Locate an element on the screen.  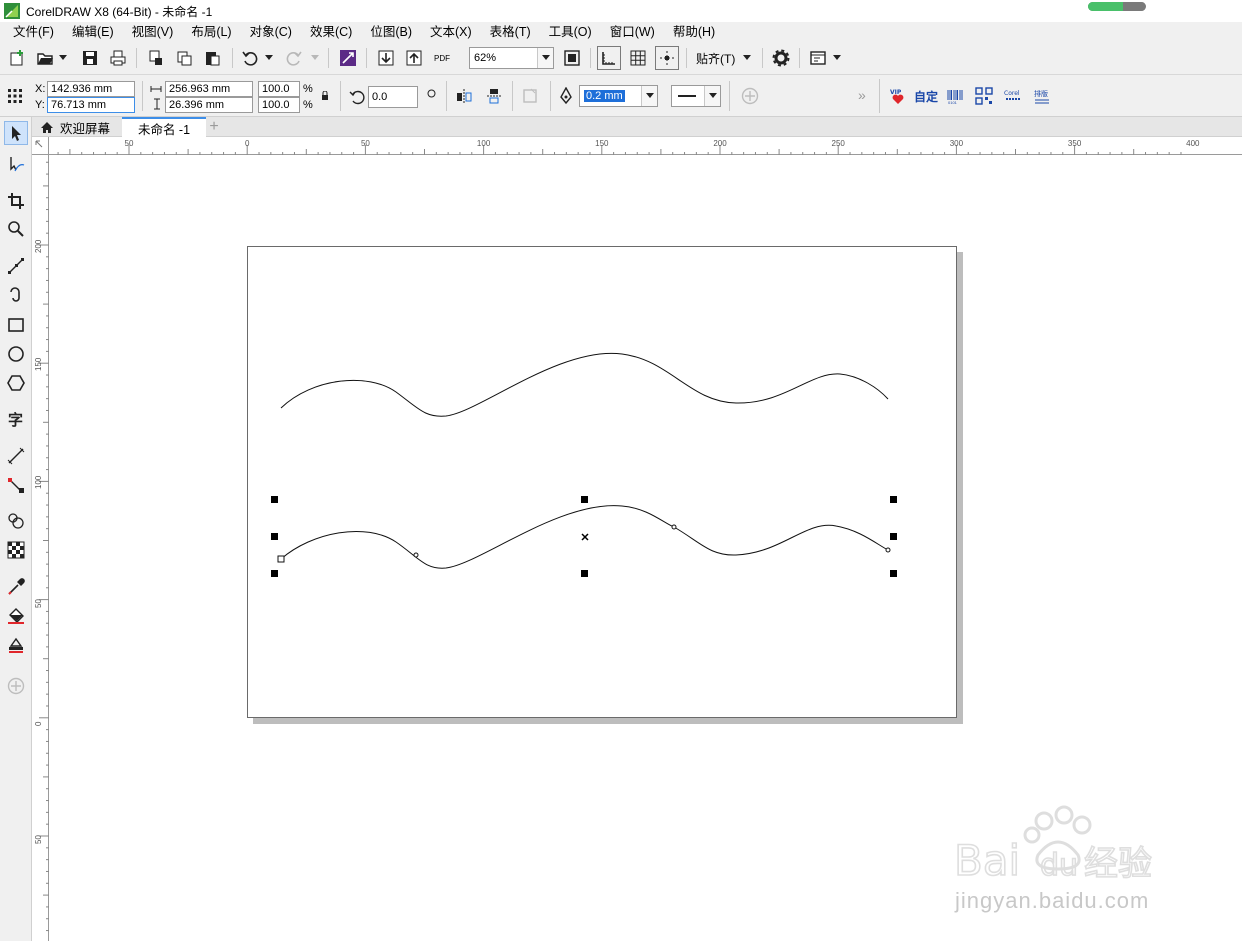
svg-text: du is located at coordinates (1059, 865).